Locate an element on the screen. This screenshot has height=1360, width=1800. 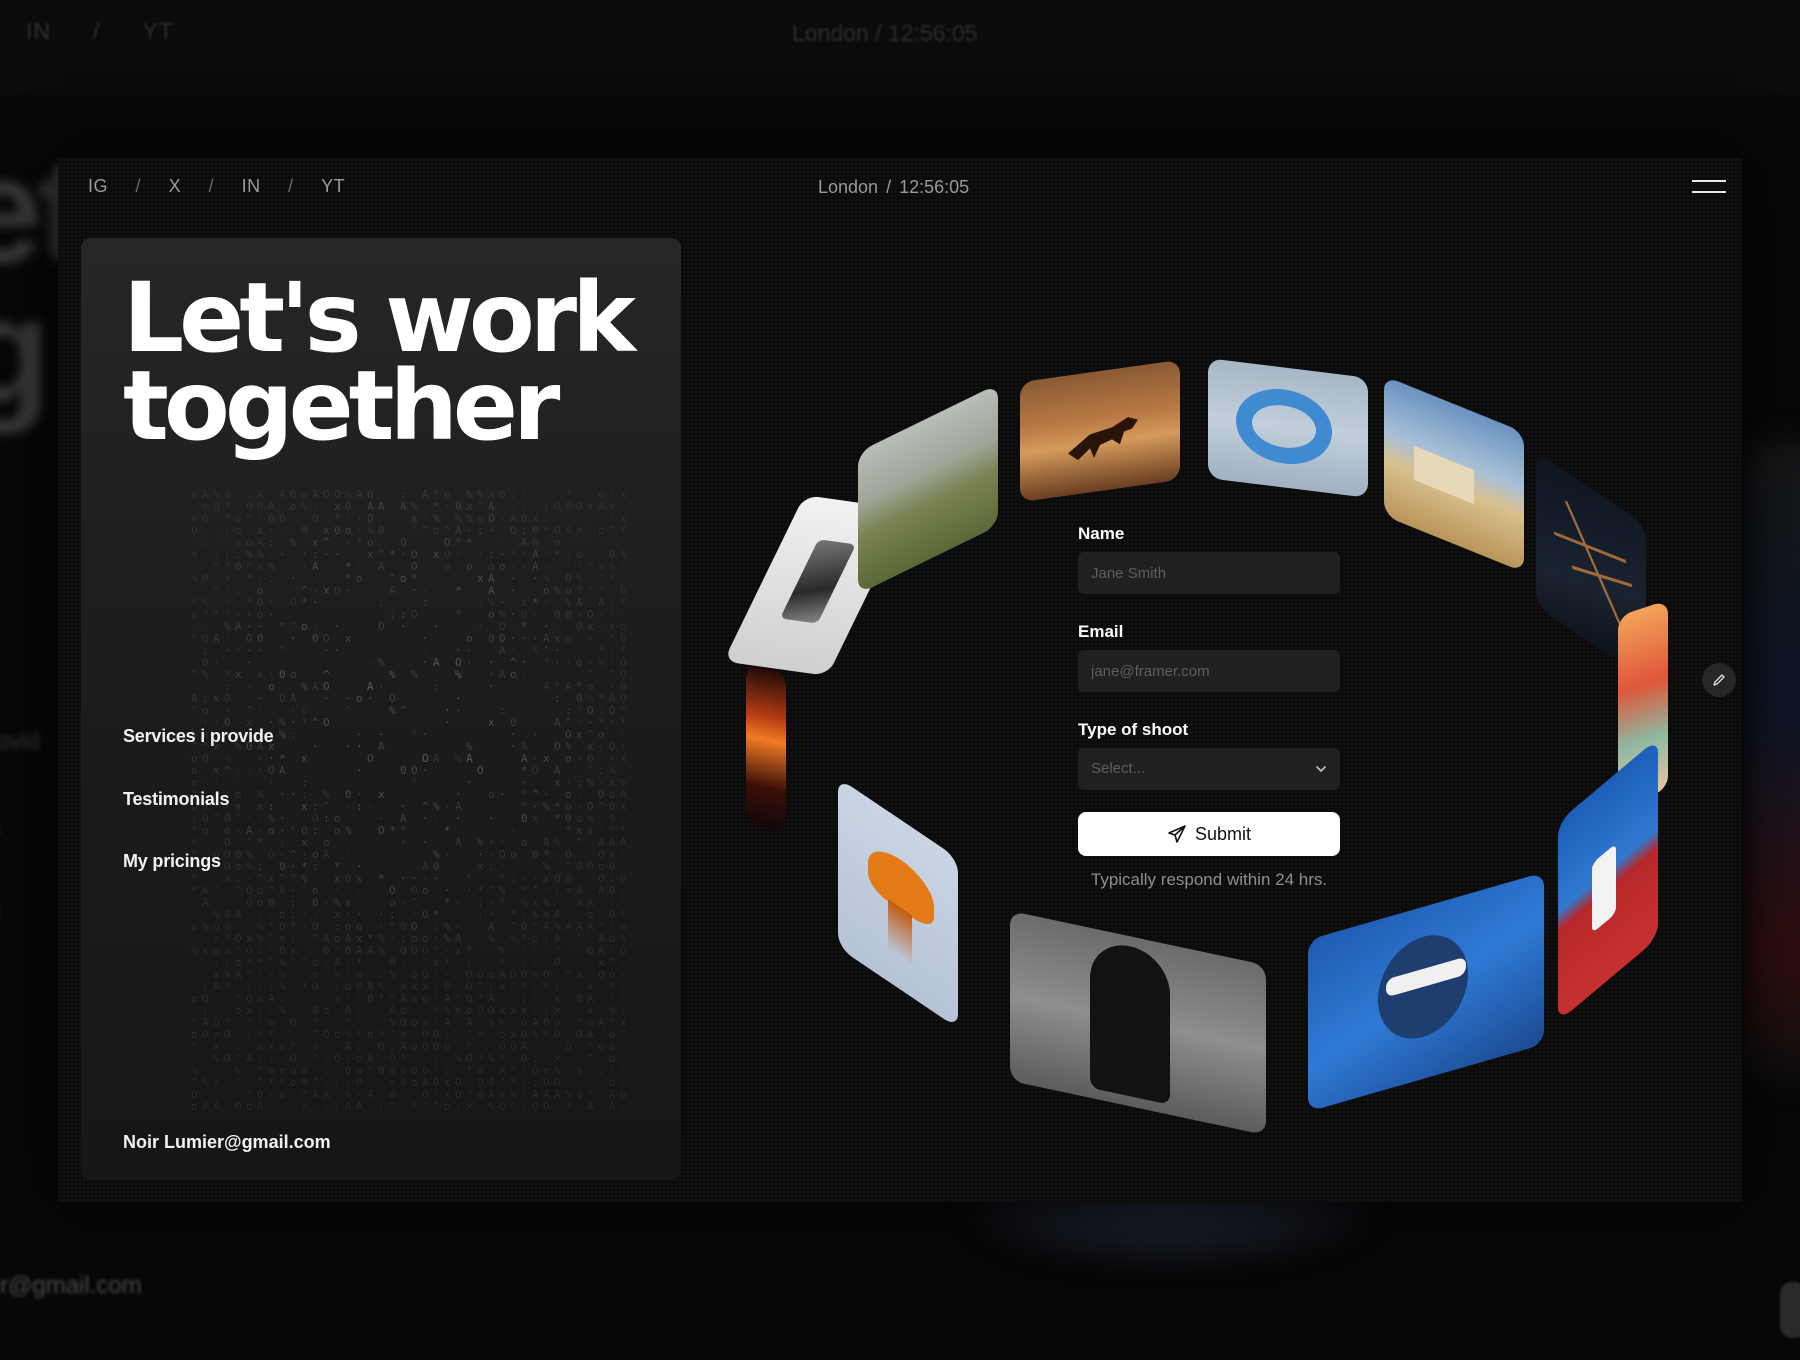
photo-card-float-ring is located at coordinates (1288, 428).